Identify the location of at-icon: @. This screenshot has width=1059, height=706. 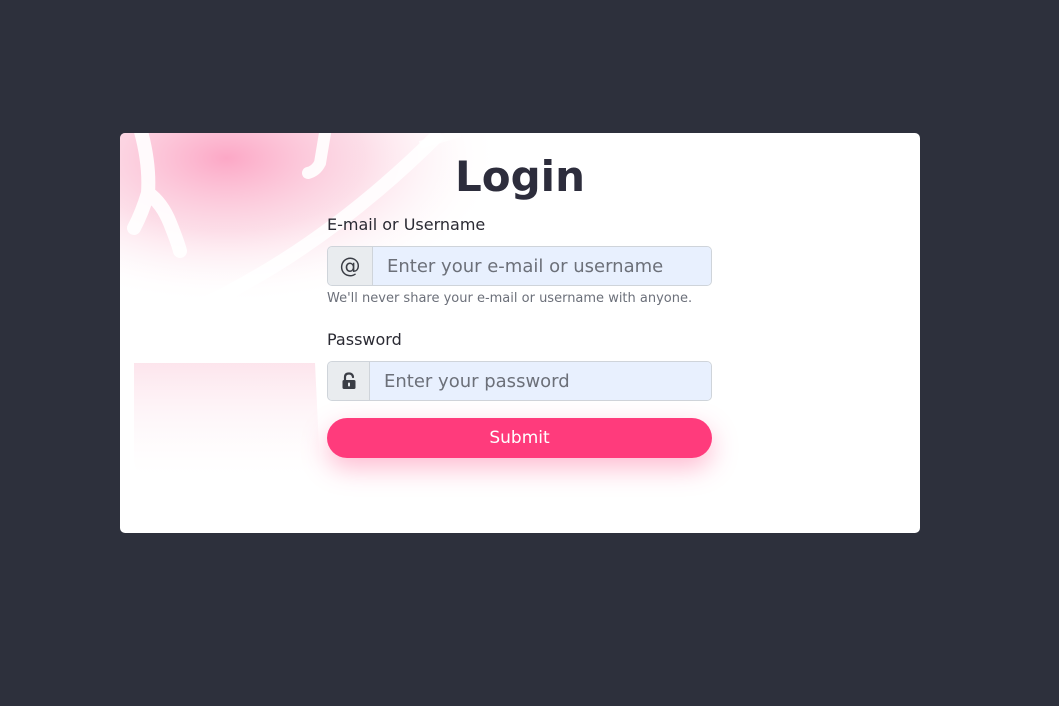
(350, 266).